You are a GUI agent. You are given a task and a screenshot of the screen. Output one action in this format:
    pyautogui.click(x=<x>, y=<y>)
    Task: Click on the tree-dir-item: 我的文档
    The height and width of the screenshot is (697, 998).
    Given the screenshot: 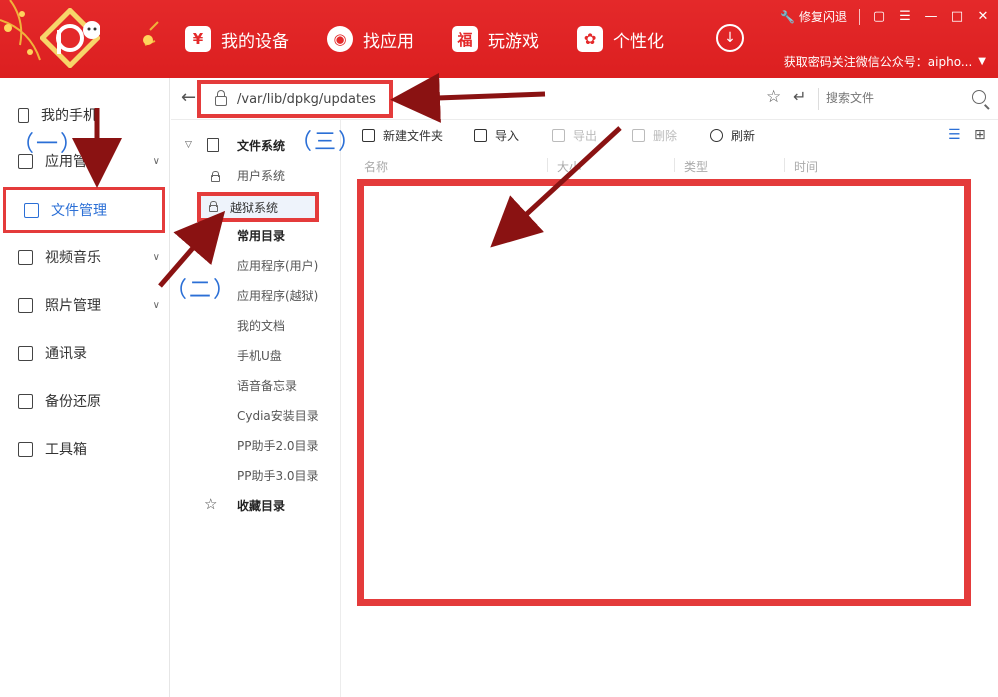 What is the action you would take?
    pyautogui.click(x=256, y=325)
    